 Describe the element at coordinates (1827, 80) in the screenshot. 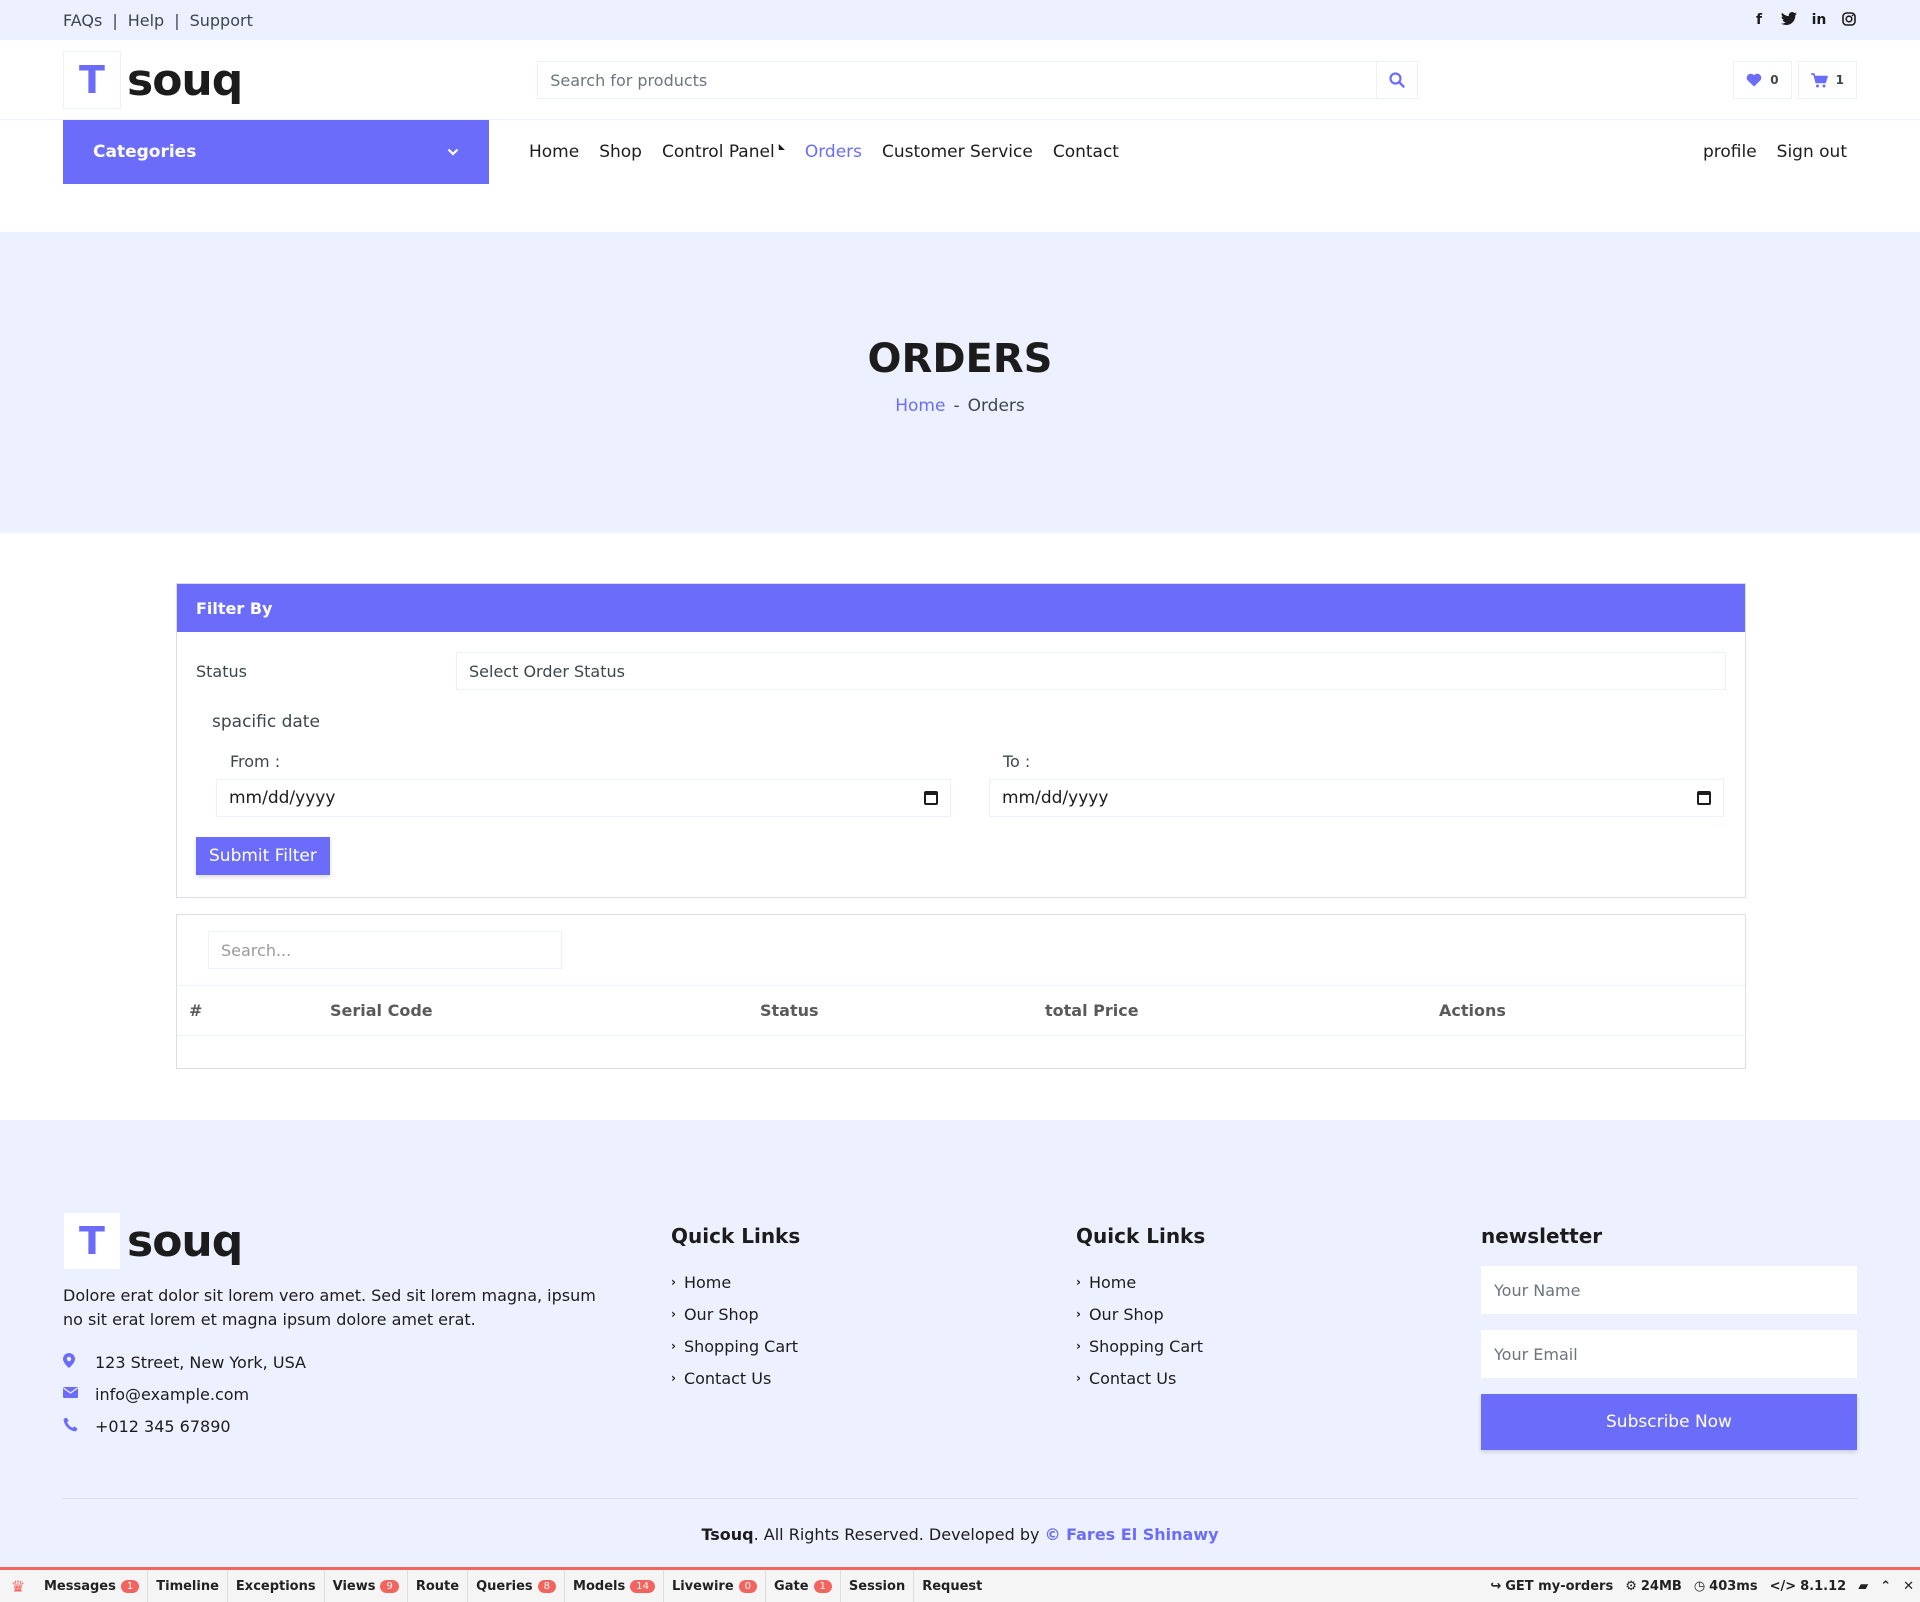

I see `cart-button: 1` at that location.